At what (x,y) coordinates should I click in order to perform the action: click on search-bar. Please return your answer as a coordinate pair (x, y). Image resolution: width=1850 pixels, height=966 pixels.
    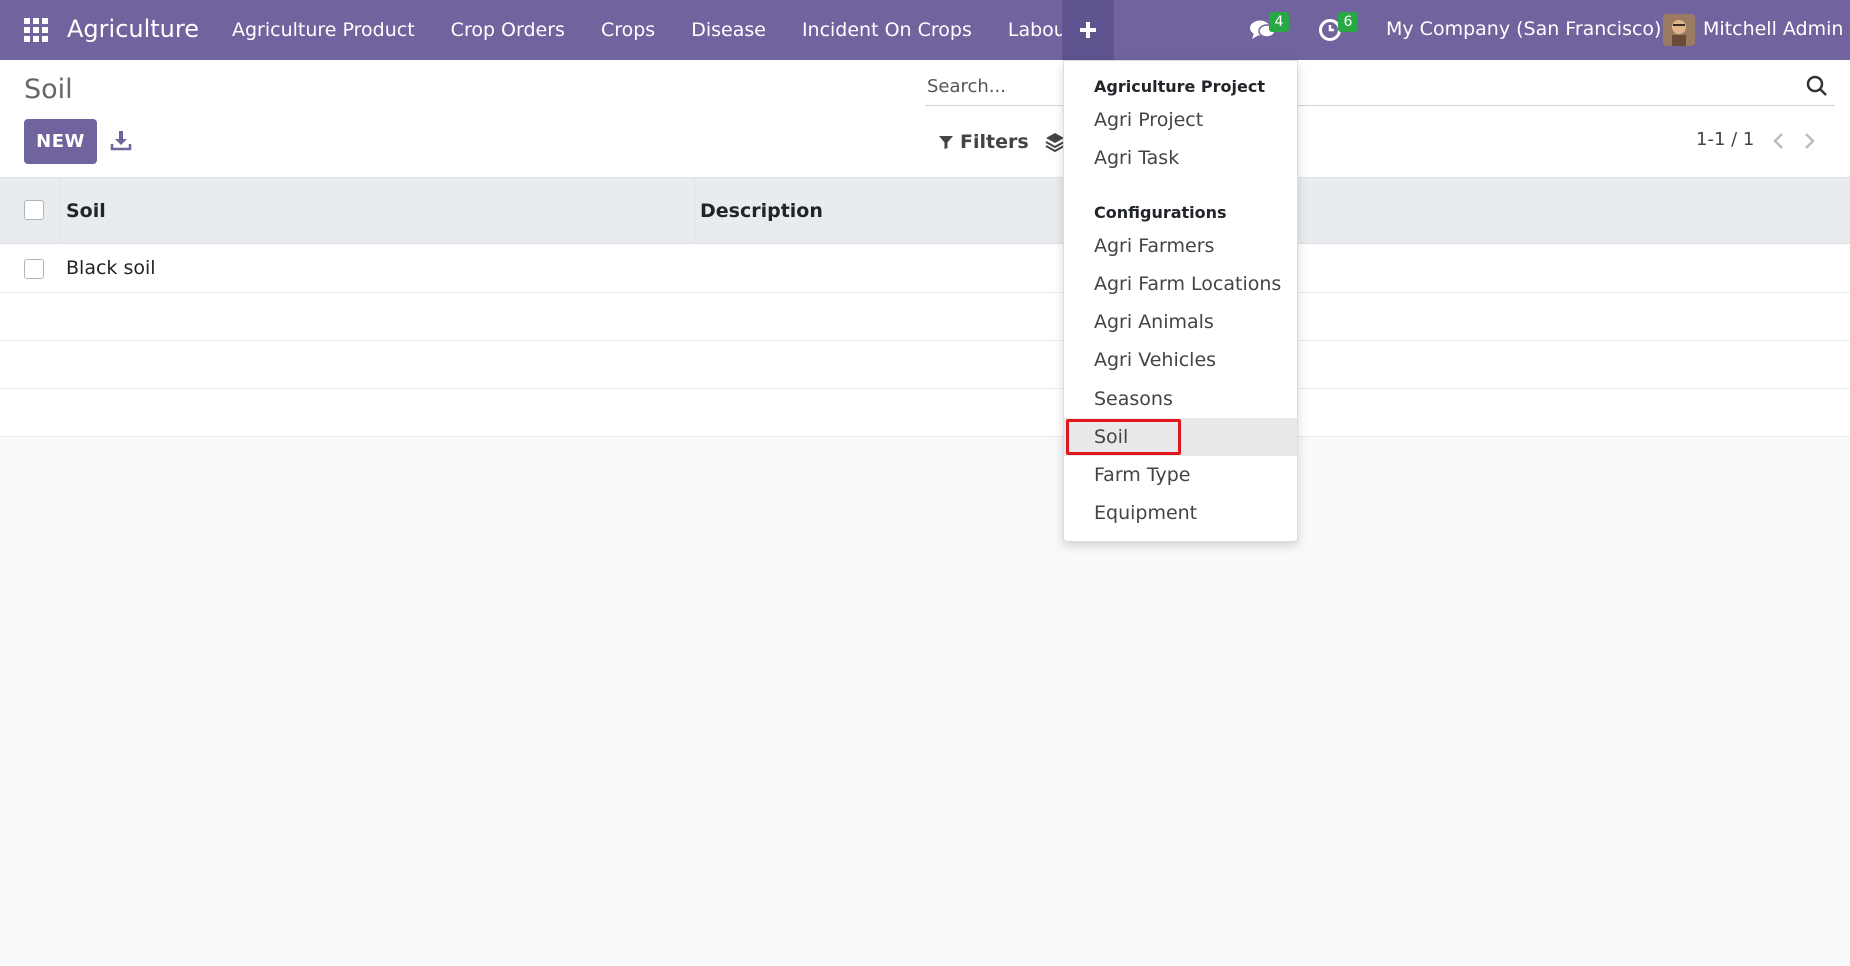
    Looking at the image, I should click on (1380, 86).